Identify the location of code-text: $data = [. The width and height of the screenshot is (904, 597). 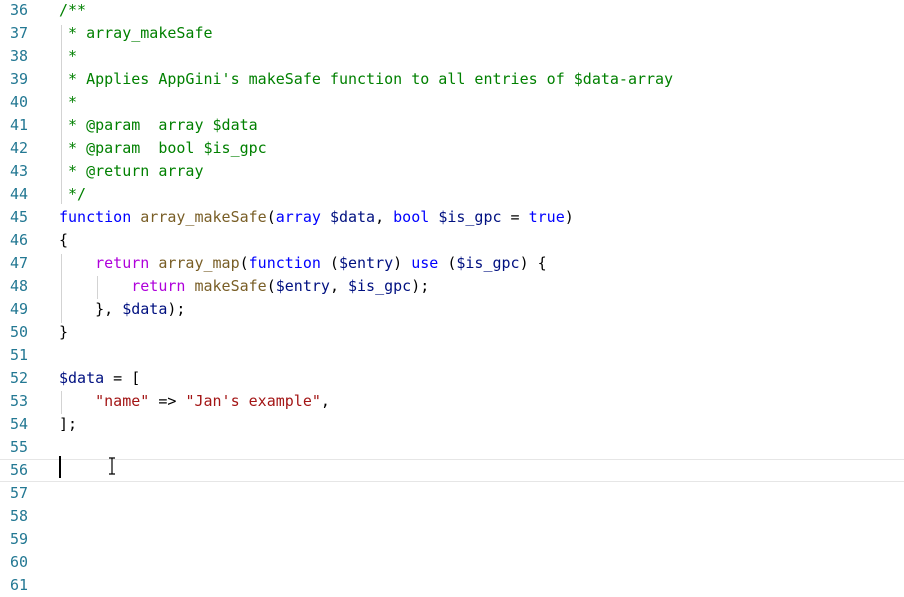
(99, 378).